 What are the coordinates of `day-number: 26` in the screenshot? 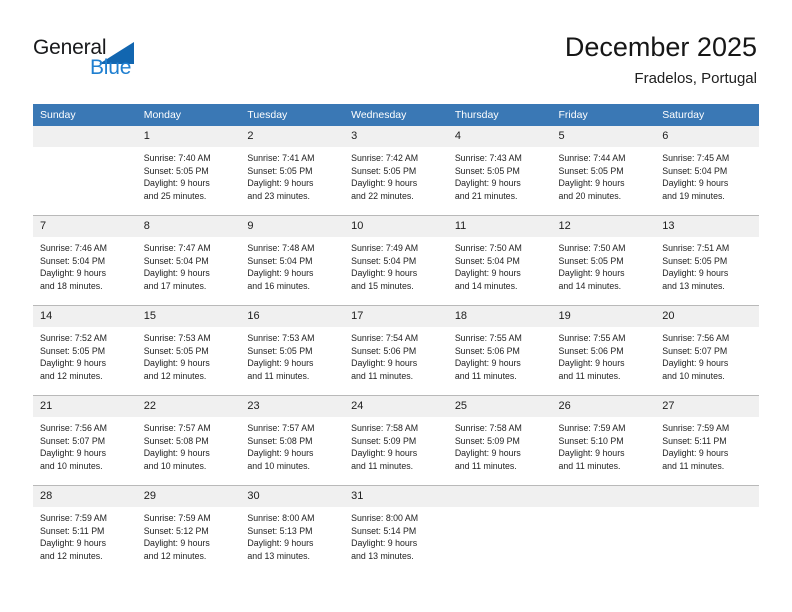 It's located at (603, 406).